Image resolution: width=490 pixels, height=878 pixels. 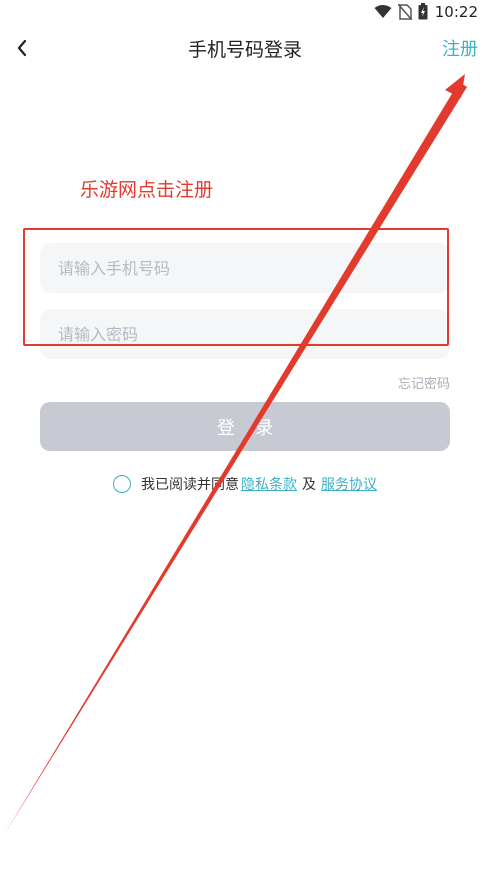 What do you see at coordinates (147, 190) in the screenshot?
I see `annotation-text: 乐游网点击注册` at bounding box center [147, 190].